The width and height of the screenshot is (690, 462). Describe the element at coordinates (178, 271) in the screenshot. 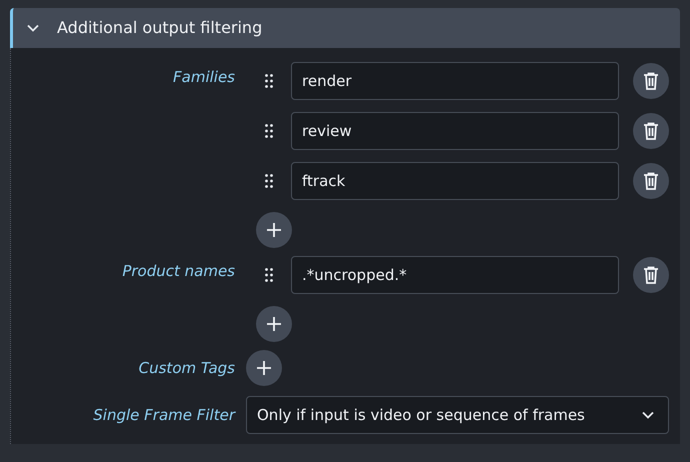

I see `field-label: Product names` at that location.